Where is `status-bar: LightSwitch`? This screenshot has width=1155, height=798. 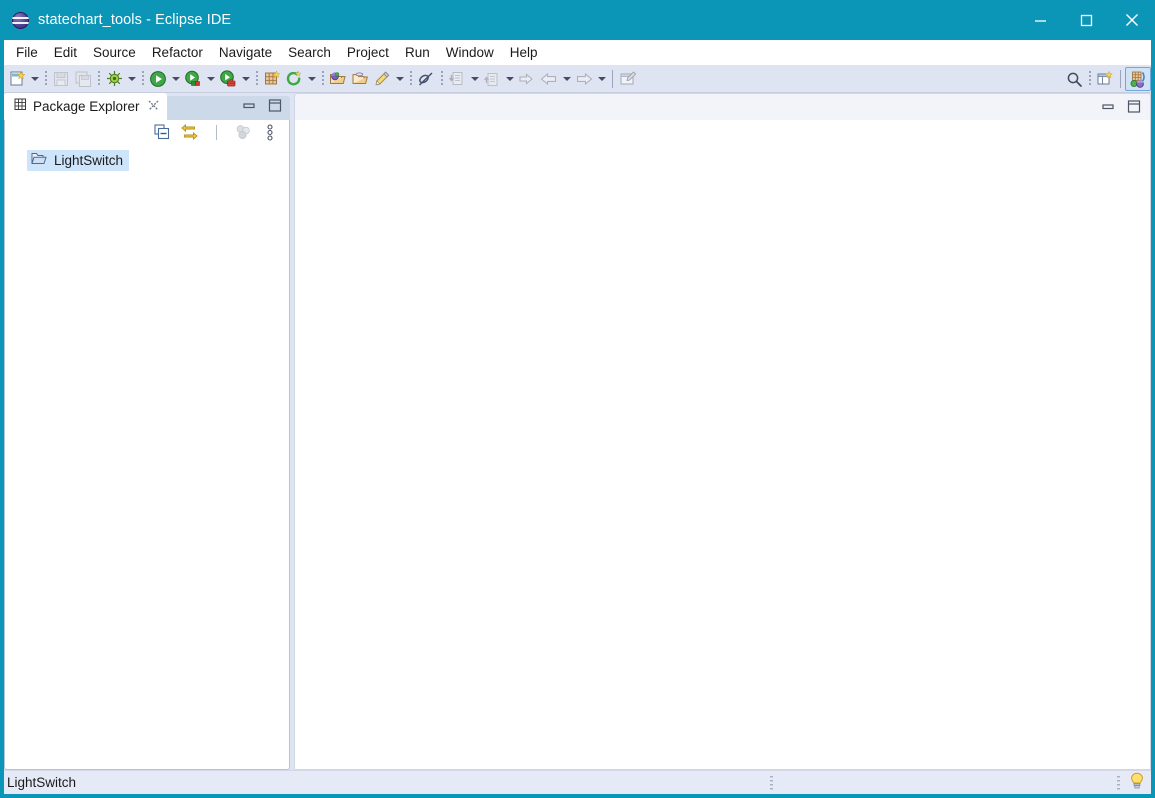 status-bar: LightSwitch is located at coordinates (577, 782).